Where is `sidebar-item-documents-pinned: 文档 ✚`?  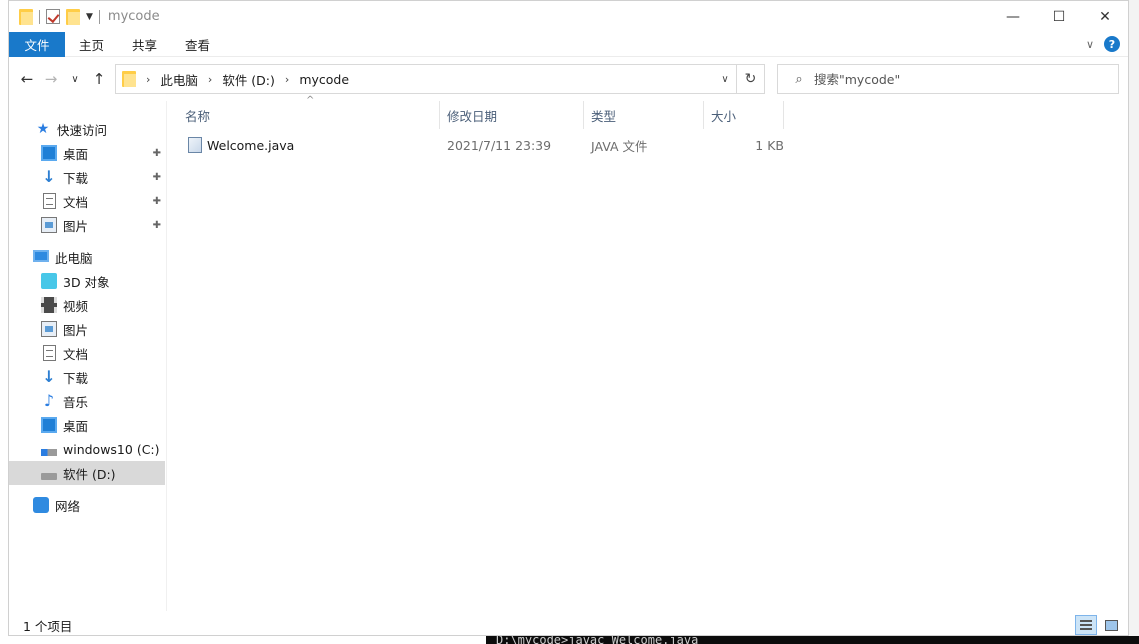
sidebar-item-documents-pinned: 文档 ✚ is located at coordinates (87, 201).